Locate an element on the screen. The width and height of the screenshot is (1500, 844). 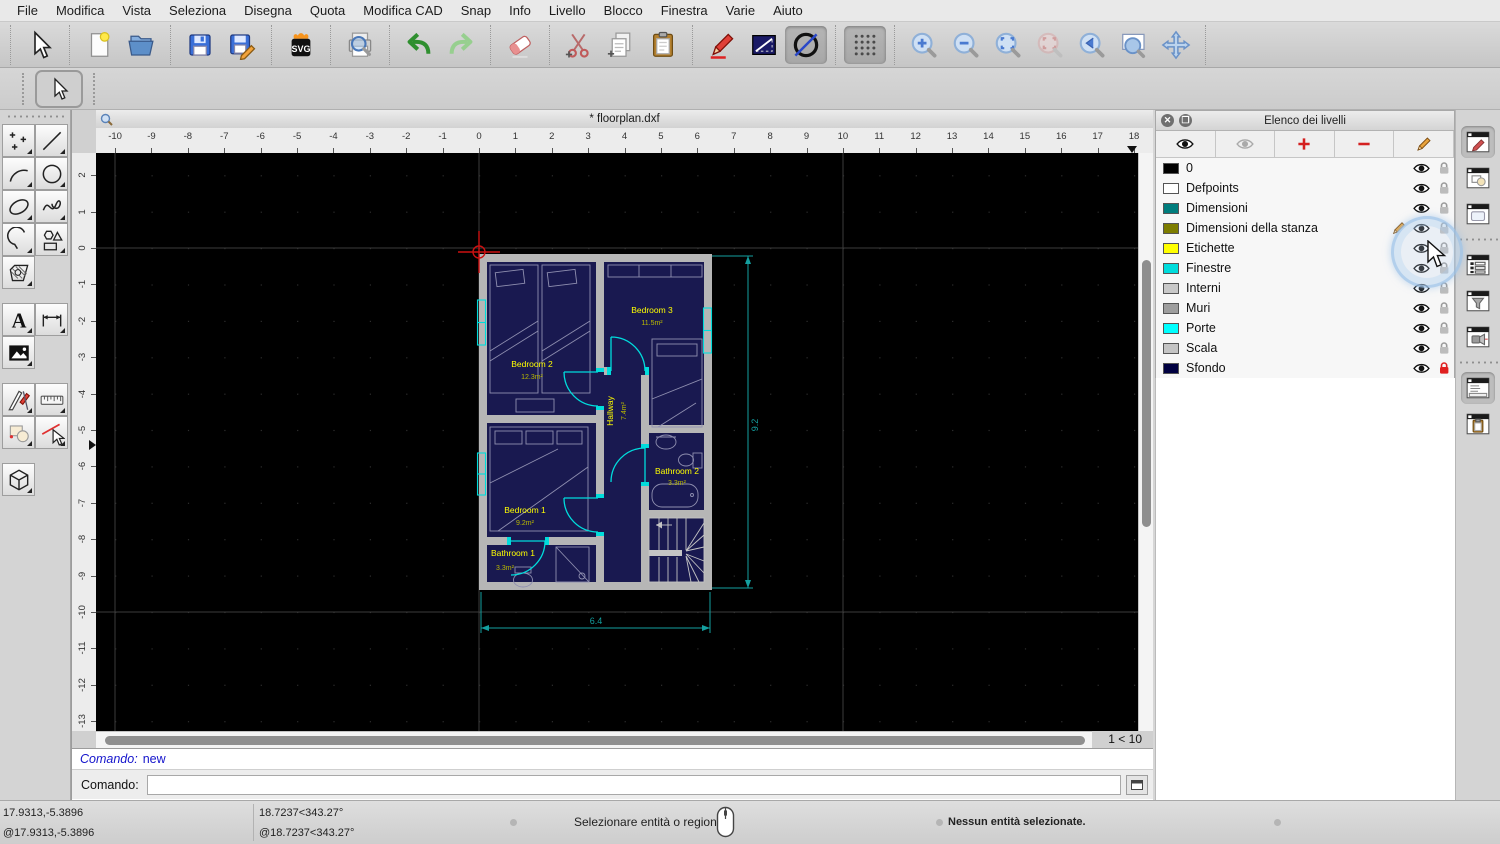
library-browser-dock-button is located at coordinates (1478, 214).